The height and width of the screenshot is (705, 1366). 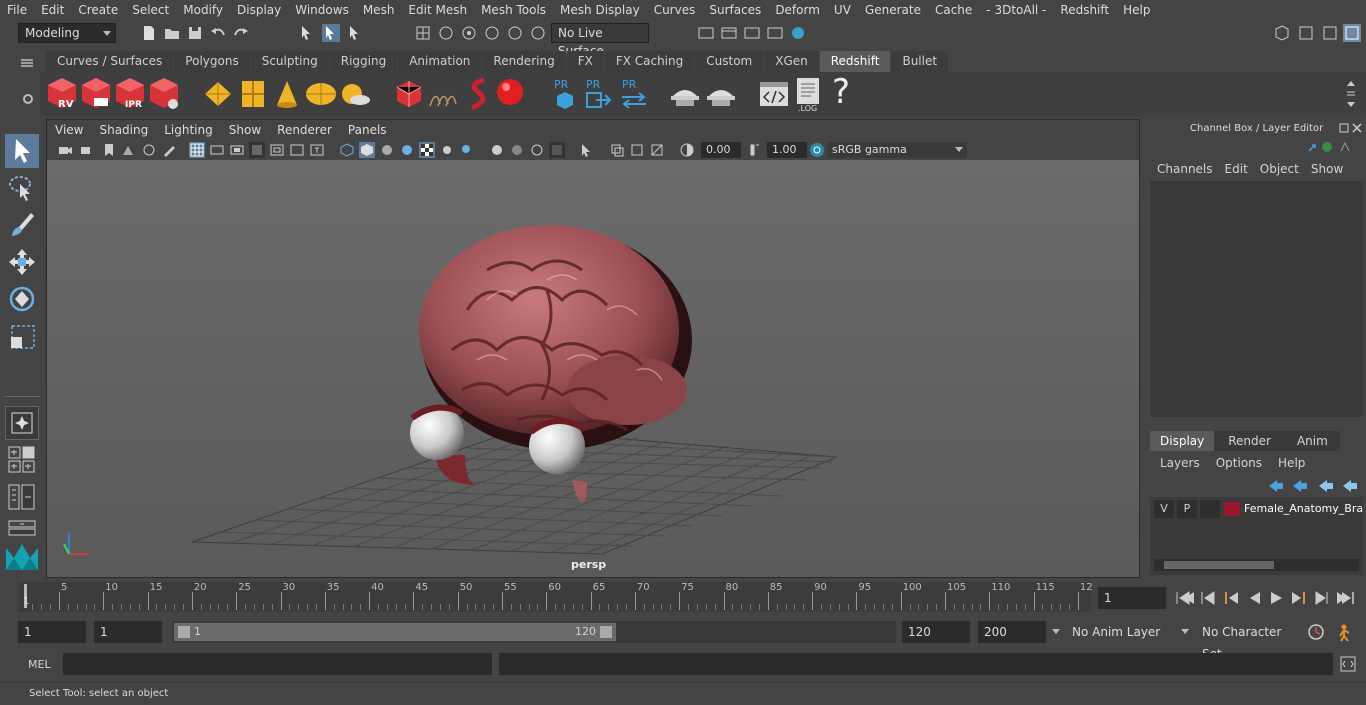 What do you see at coordinates (855, 61) in the screenshot?
I see `tab-redshift: Redshift` at bounding box center [855, 61].